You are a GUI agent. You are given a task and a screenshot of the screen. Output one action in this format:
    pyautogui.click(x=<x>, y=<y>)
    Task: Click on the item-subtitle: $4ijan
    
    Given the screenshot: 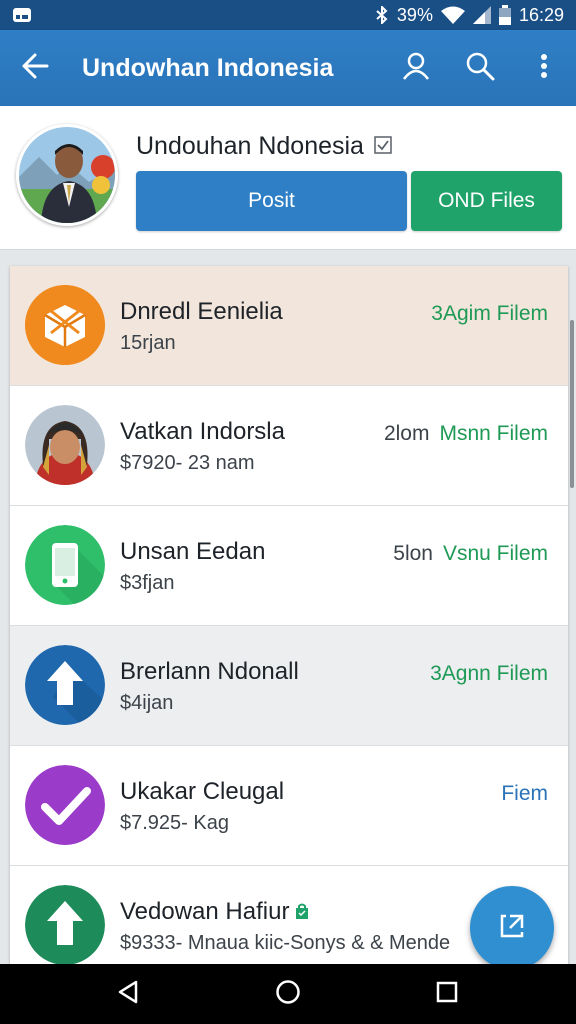 What is the action you would take?
    pyautogui.click(x=147, y=703)
    